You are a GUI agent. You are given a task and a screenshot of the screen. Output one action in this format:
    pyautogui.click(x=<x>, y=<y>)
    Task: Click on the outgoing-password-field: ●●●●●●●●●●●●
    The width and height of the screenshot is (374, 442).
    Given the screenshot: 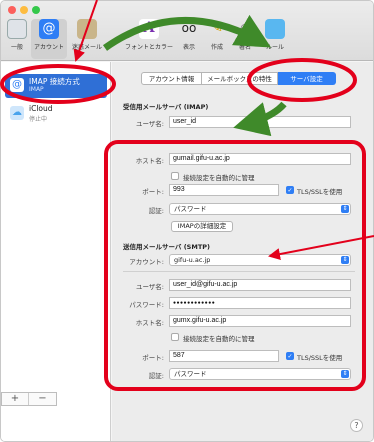 What is the action you would take?
    pyautogui.click(x=260, y=303)
    